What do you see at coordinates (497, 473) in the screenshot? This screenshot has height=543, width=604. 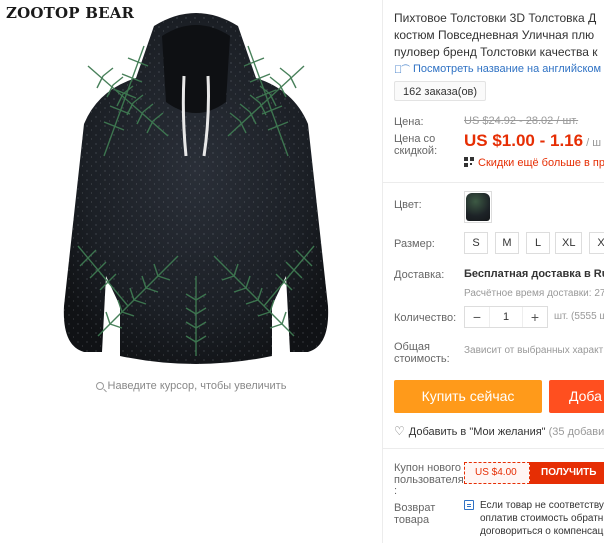 I see `coupon-value: US $4.00` at bounding box center [497, 473].